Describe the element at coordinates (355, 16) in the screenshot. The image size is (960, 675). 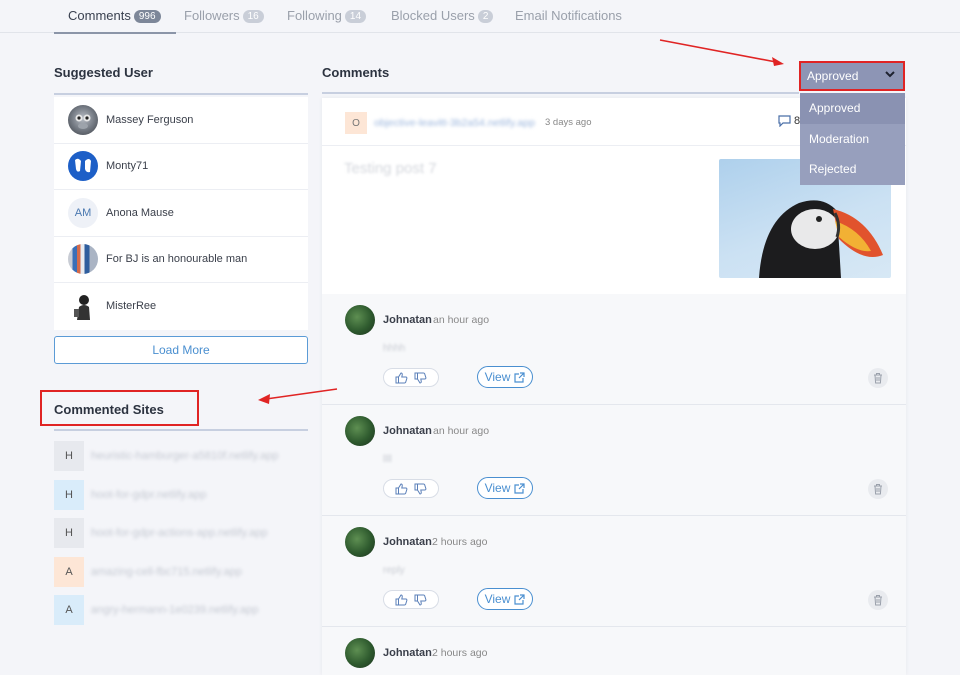
I see `tab-count-badge: 14` at that location.